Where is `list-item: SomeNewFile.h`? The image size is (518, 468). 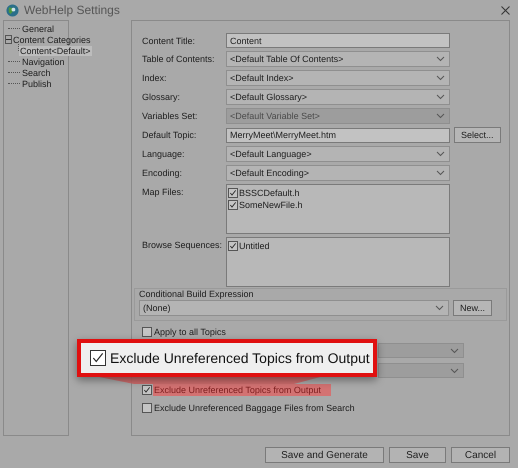
list-item: SomeNewFile.h is located at coordinates (271, 205).